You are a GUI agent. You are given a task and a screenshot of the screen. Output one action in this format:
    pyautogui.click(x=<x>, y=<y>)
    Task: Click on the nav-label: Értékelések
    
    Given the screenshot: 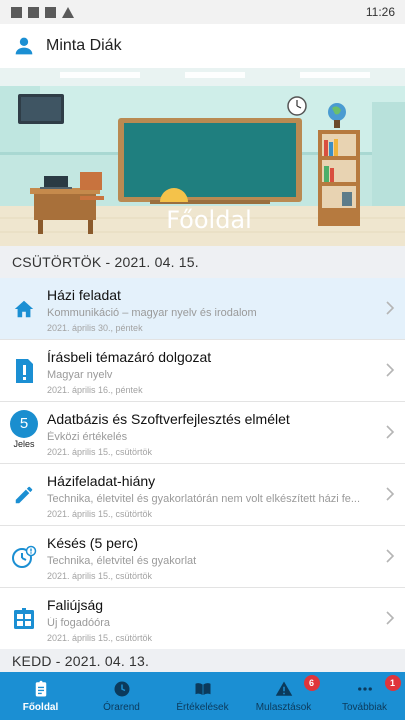 What is the action you would take?
    pyautogui.click(x=202, y=707)
    